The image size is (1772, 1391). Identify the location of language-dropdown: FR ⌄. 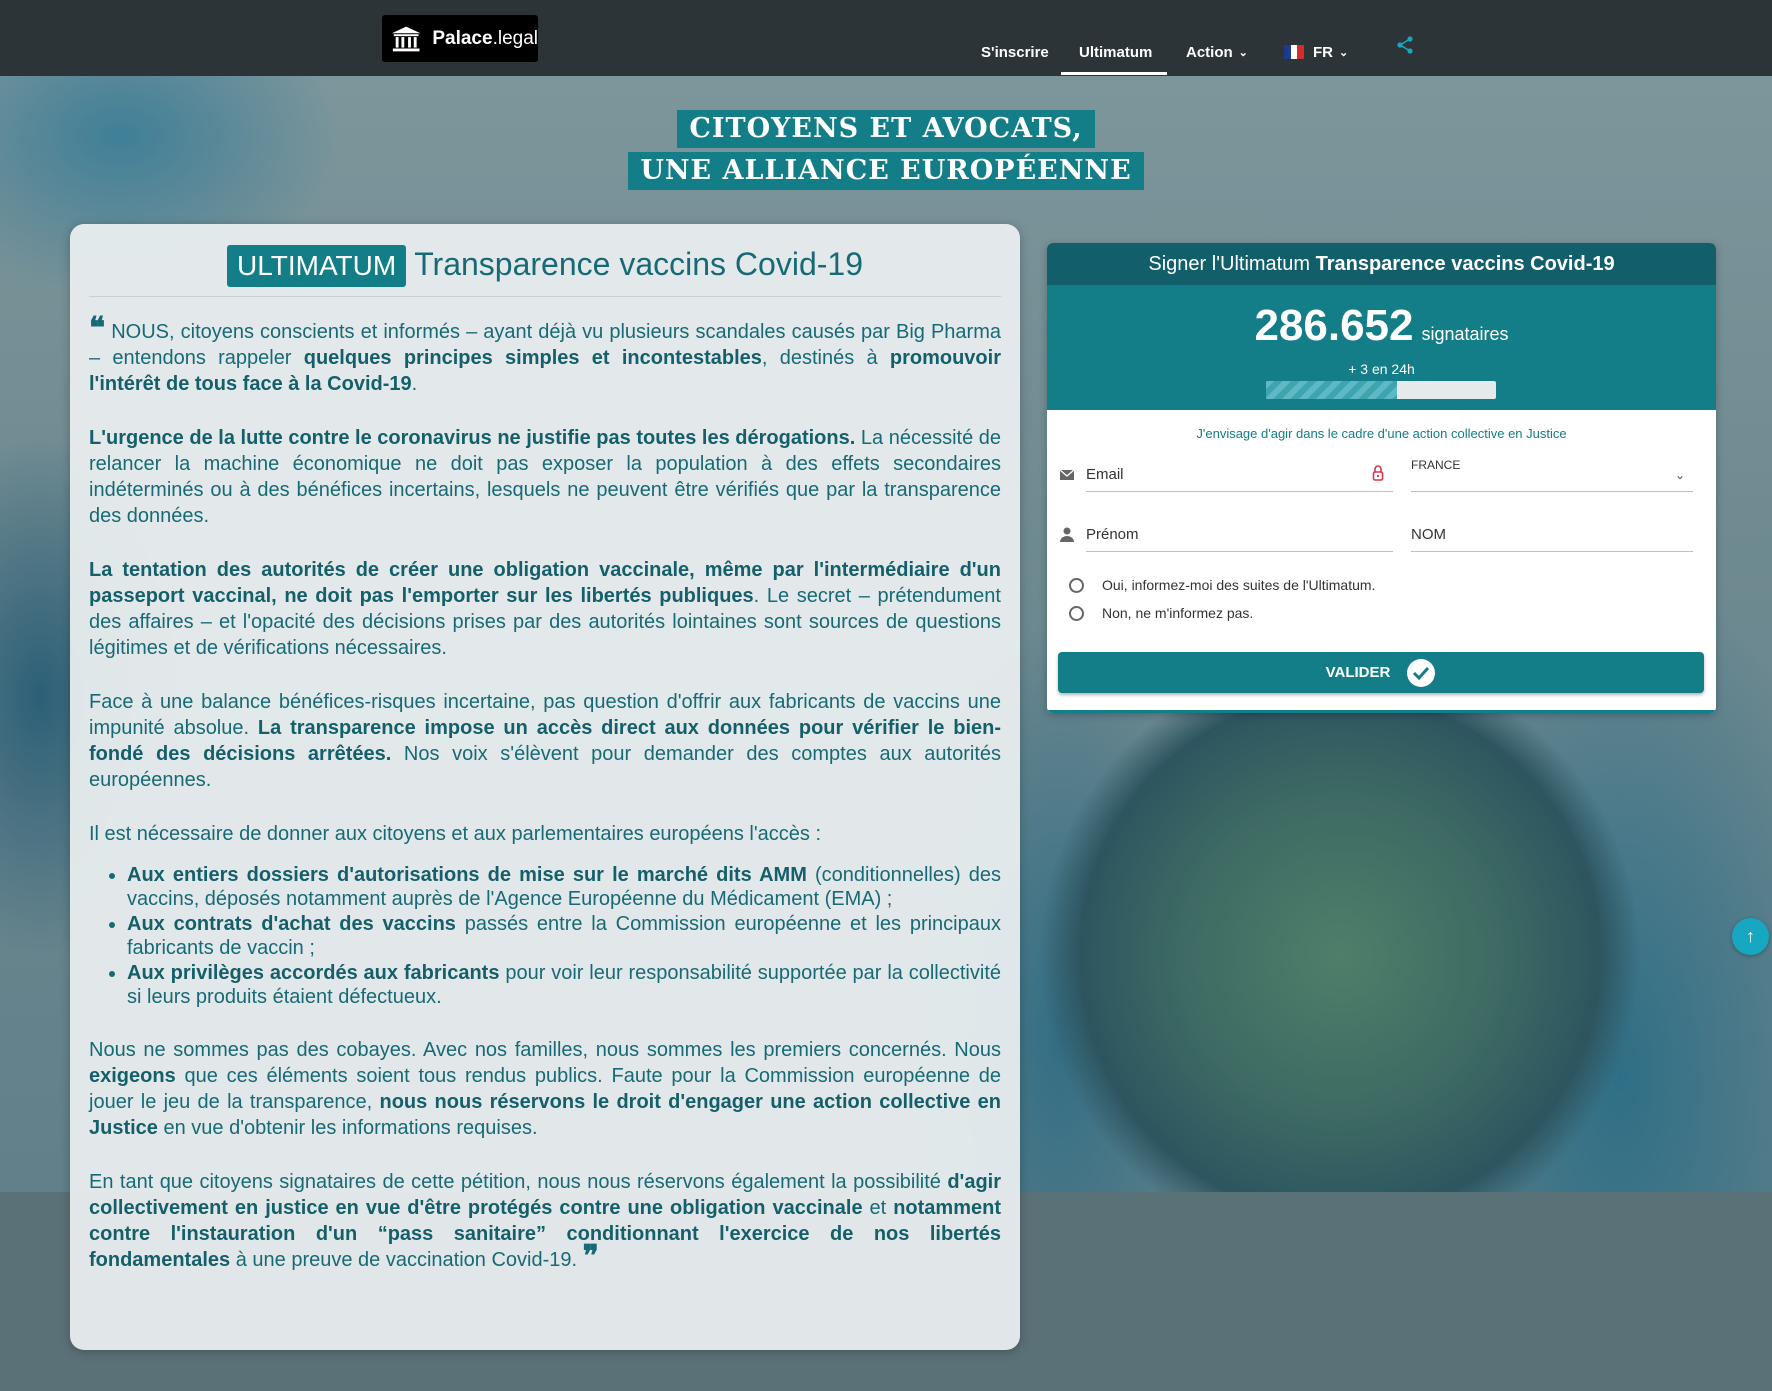
(1316, 52).